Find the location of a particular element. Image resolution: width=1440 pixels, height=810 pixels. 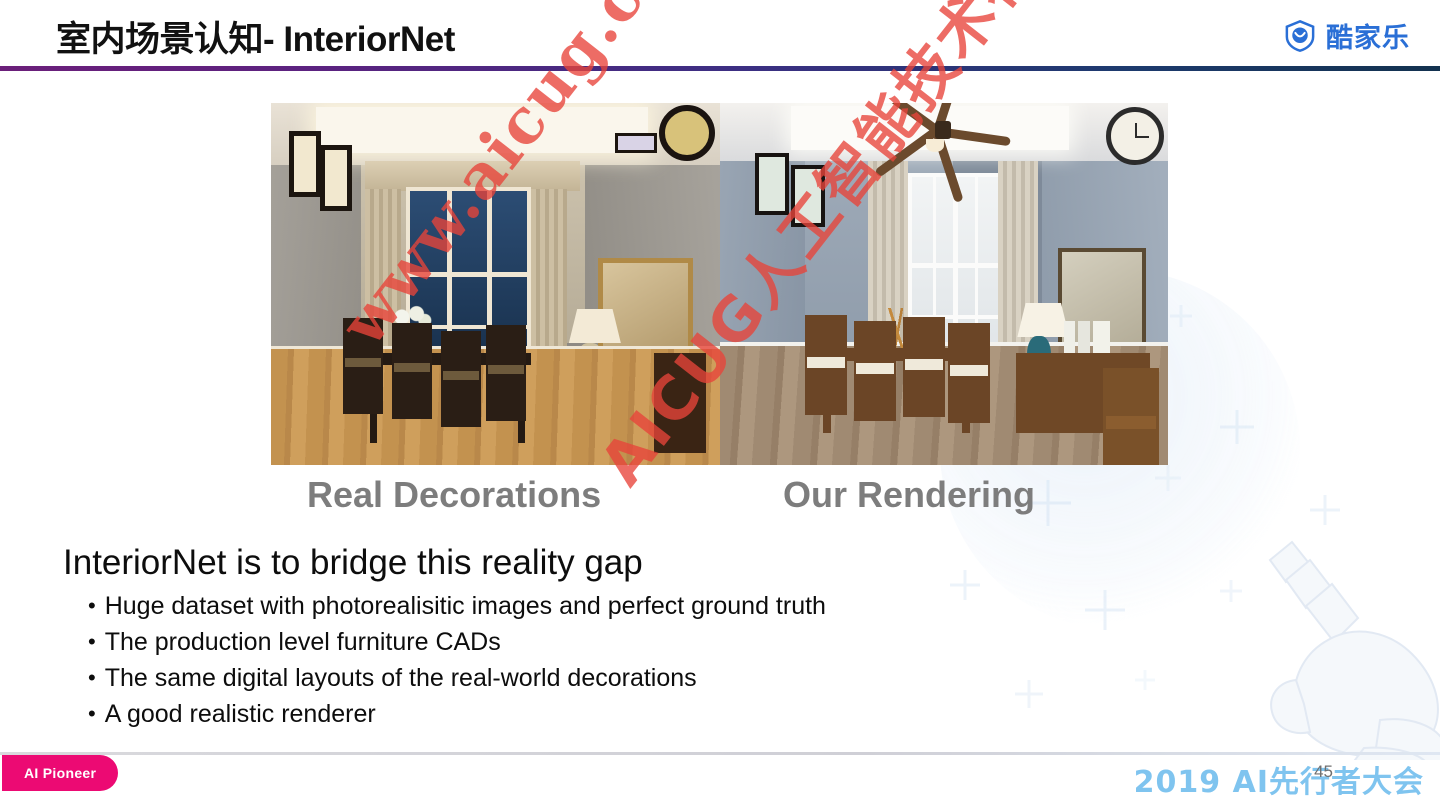

footer-divider is located at coordinates (720, 753).